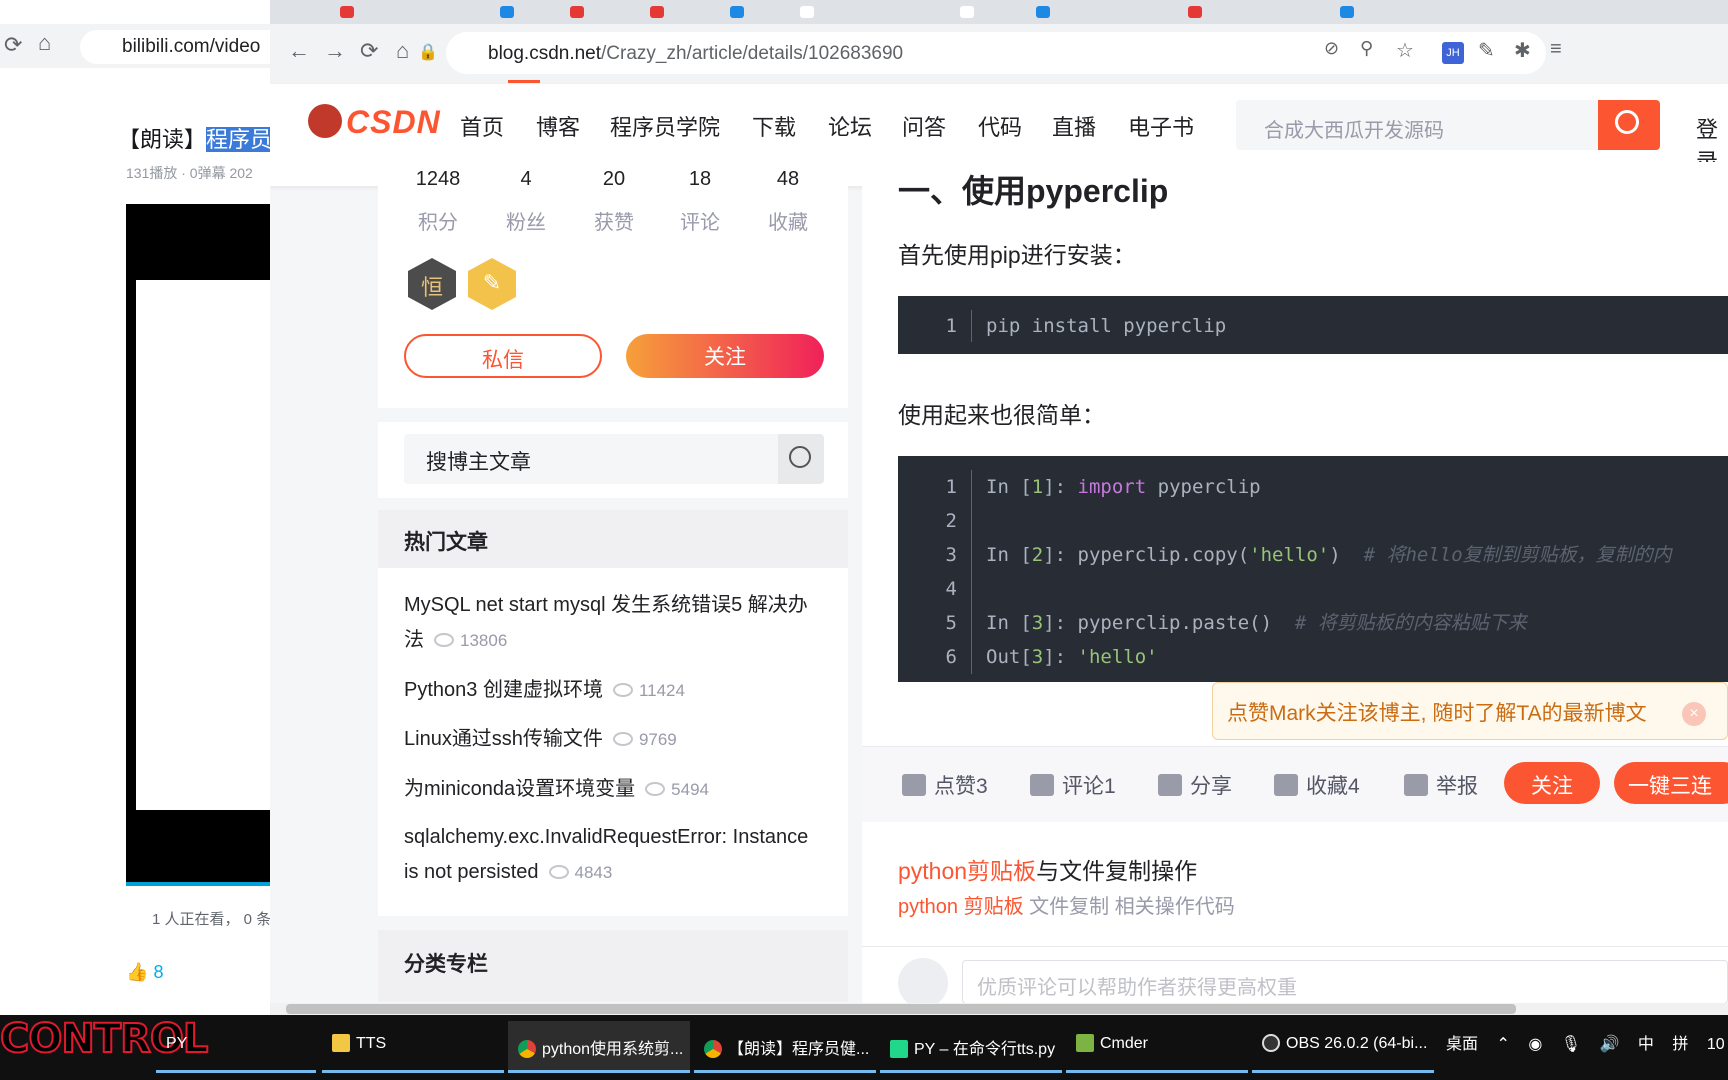 This screenshot has height=1080, width=1728. I want to click on bilibili-url-text: bilibili.com/video, so click(191, 46).